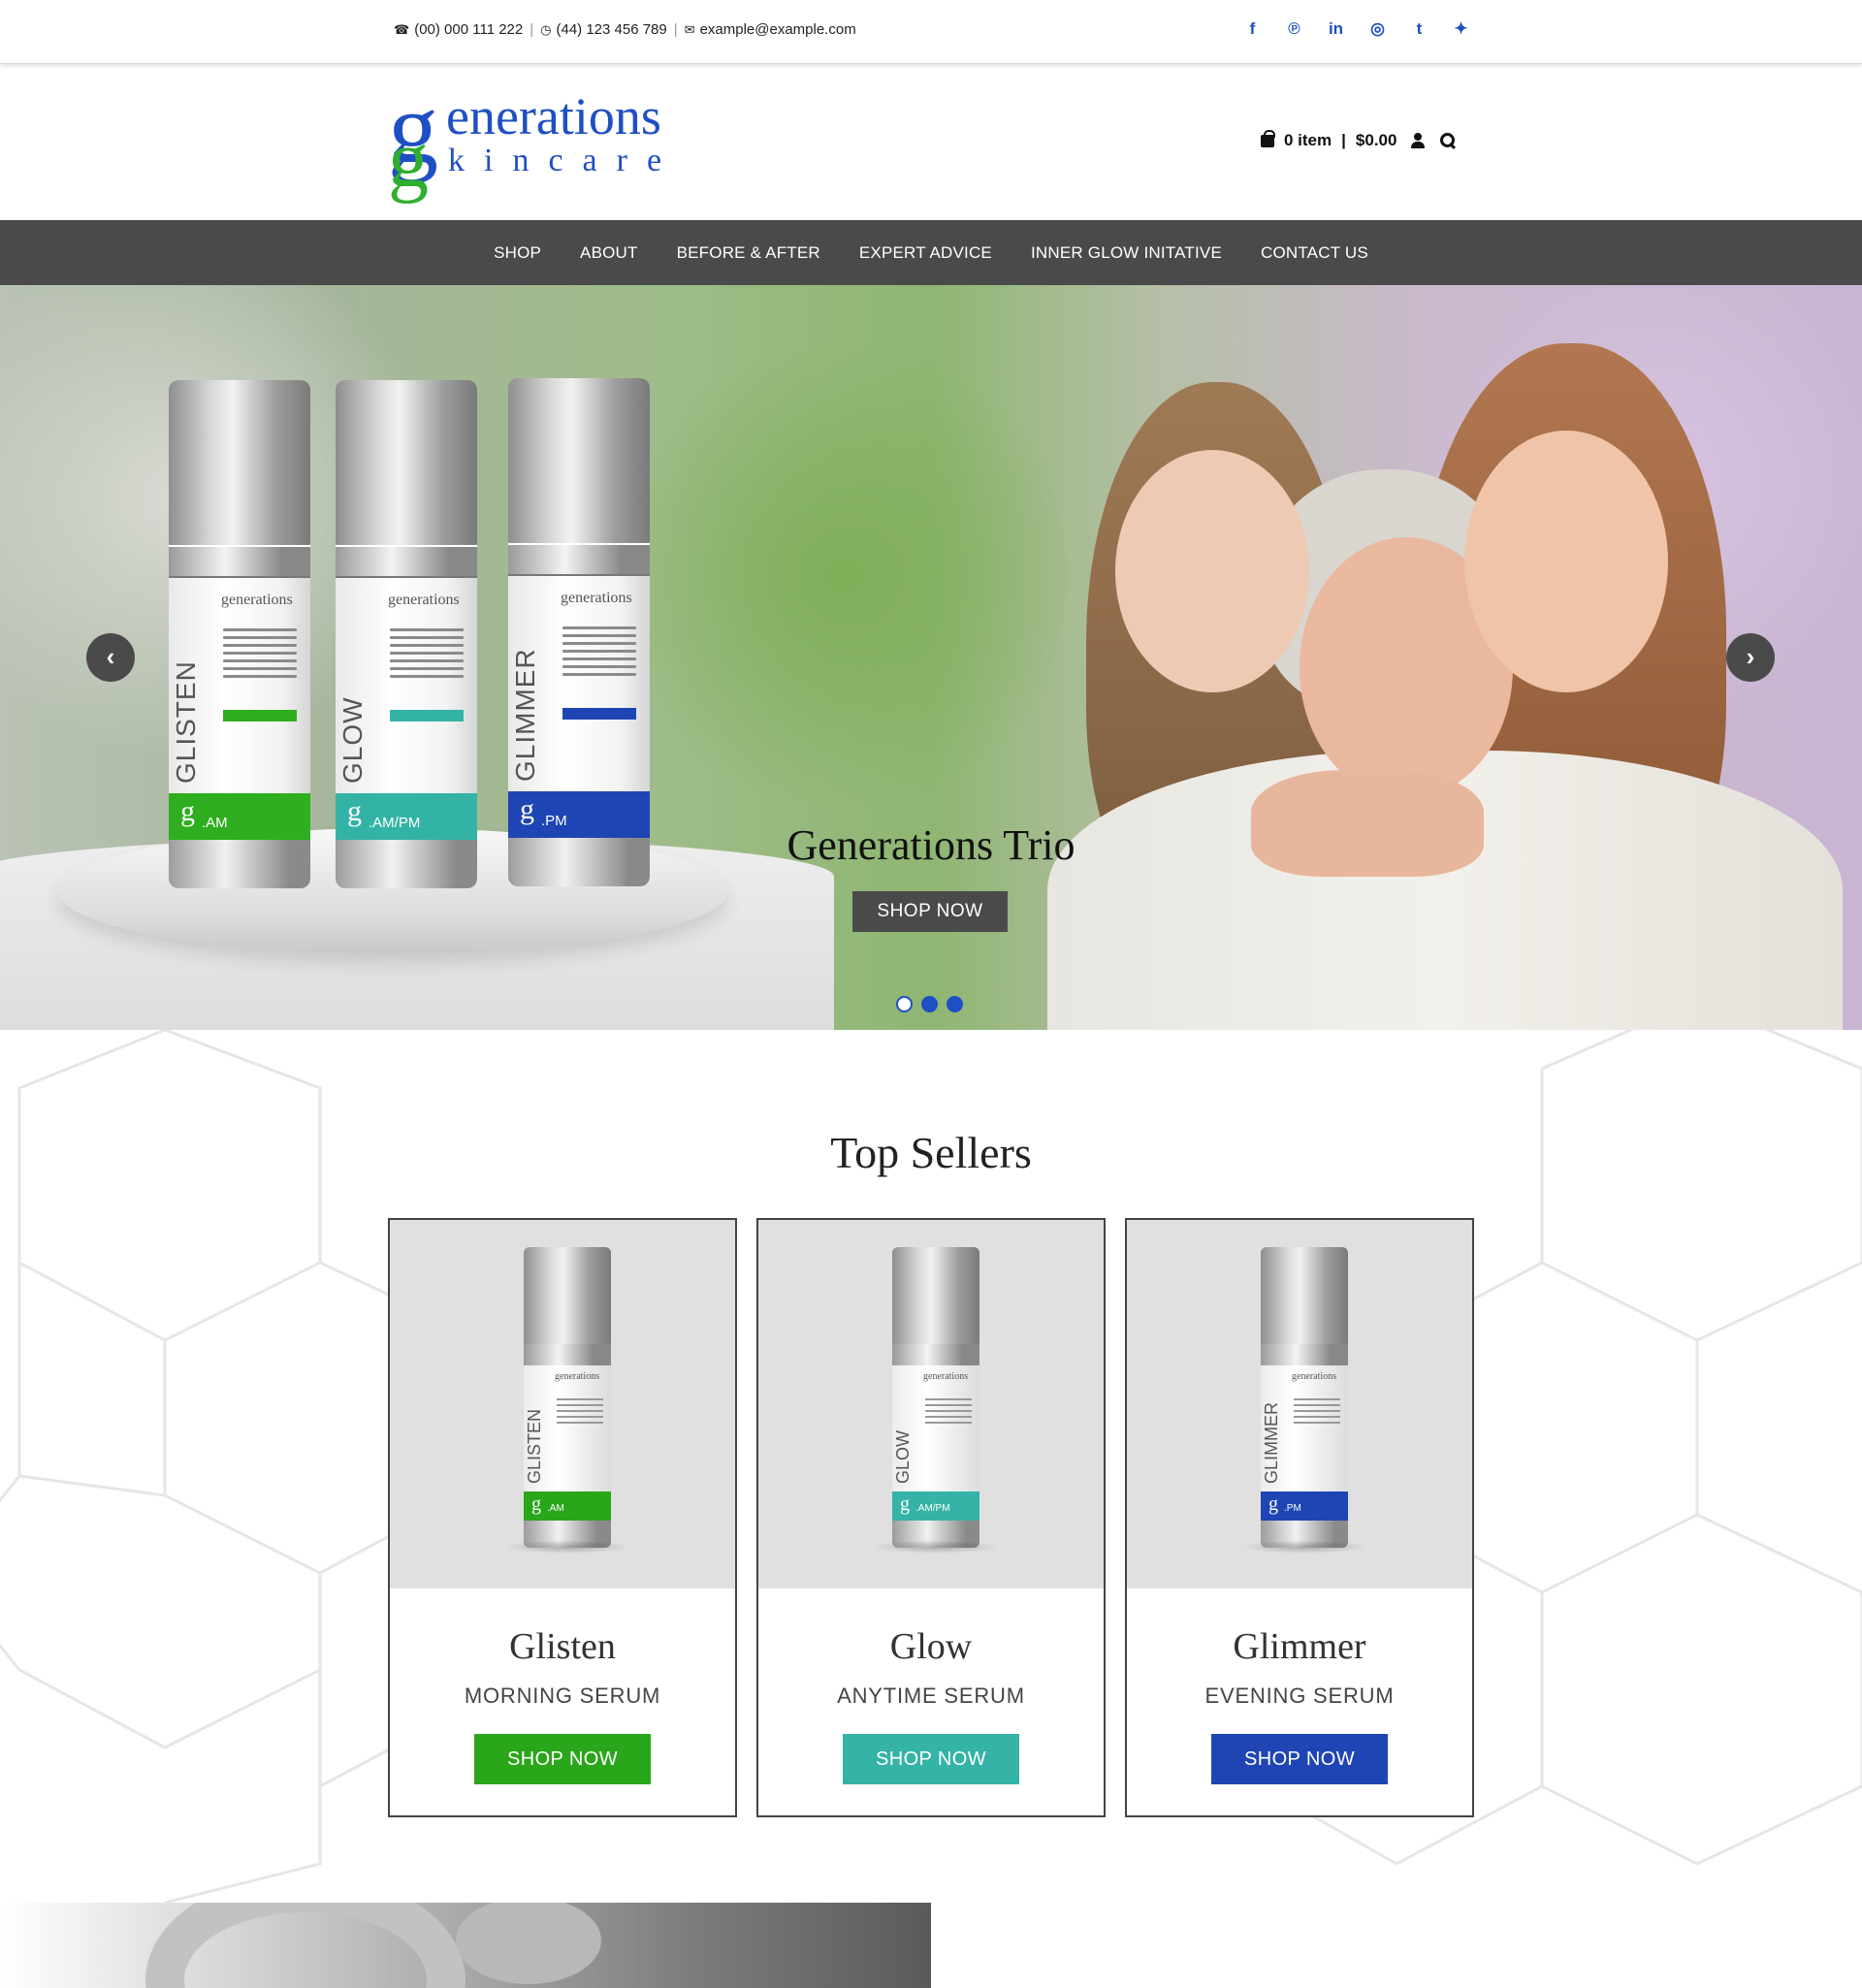 This screenshot has height=1988, width=1862. What do you see at coordinates (240, 634) in the screenshot?
I see `hero-bottle-glisten: GLISTEN generations g .AM` at bounding box center [240, 634].